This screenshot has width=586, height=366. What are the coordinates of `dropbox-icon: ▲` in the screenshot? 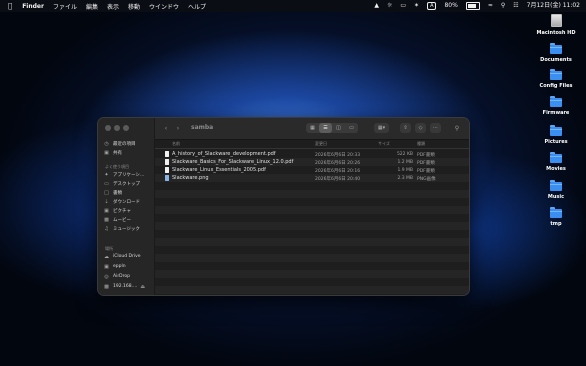 It's located at (376, 6).